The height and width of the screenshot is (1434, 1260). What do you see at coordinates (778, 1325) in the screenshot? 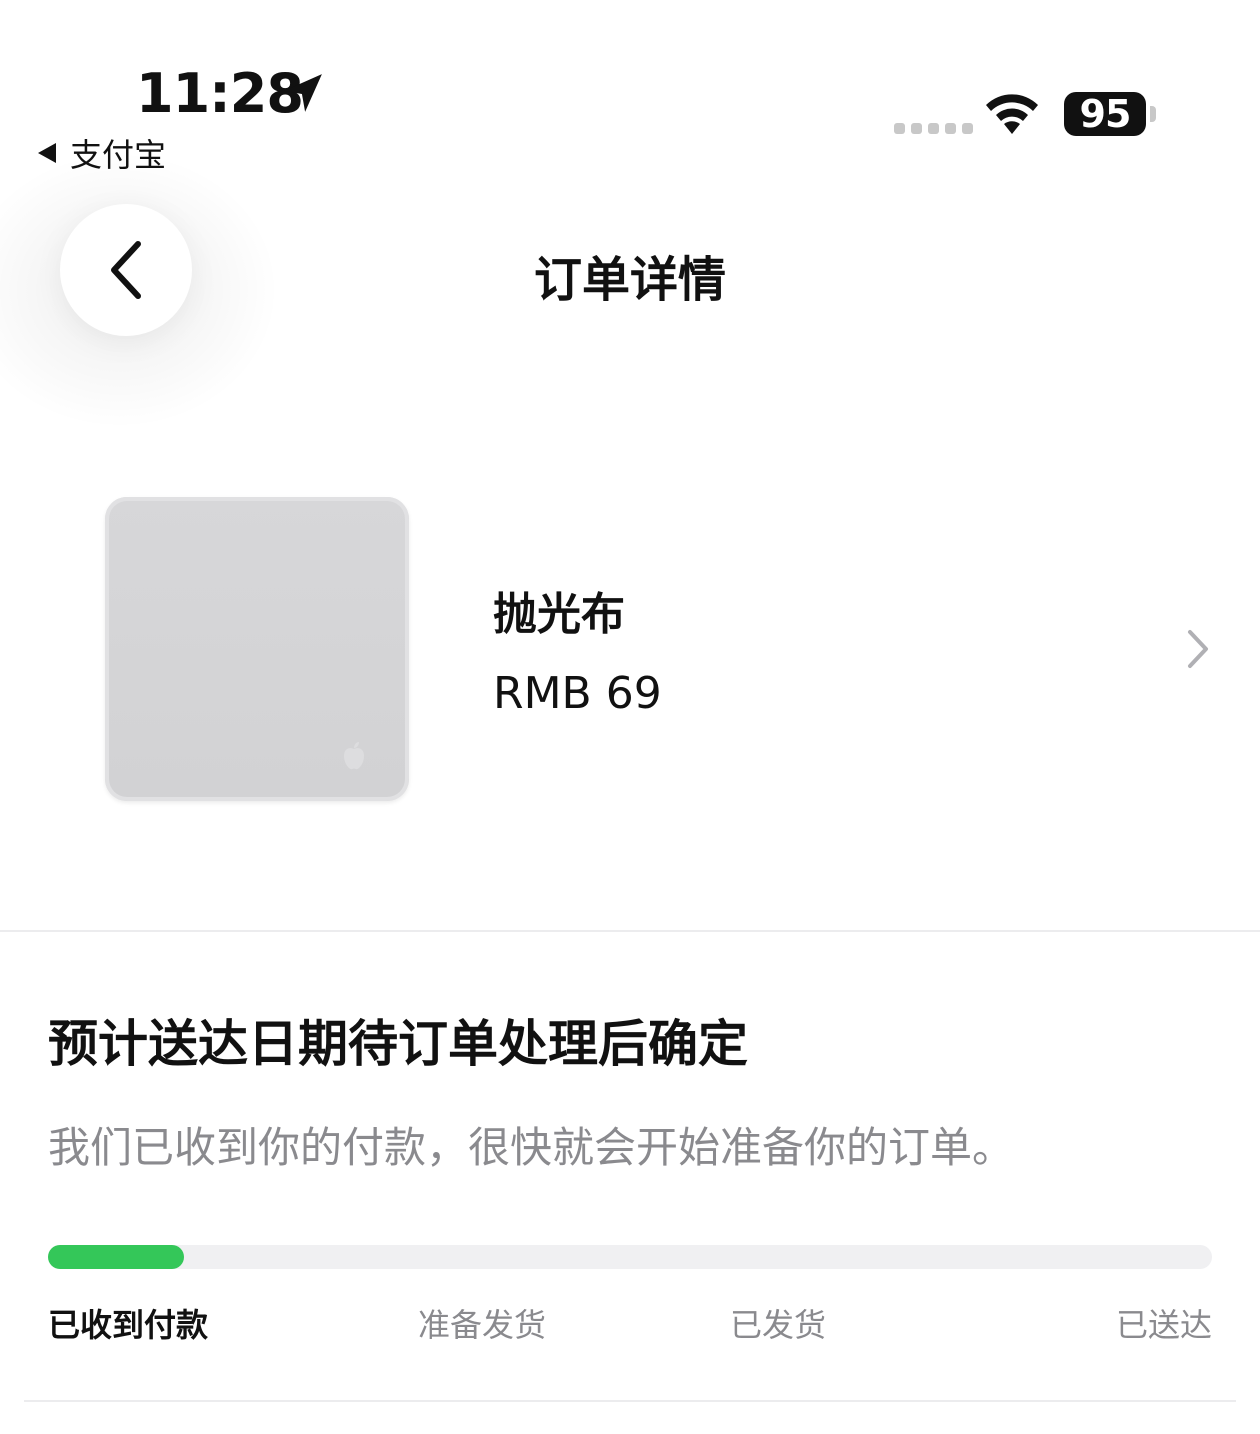
I see `step-shipped: 已发货` at bounding box center [778, 1325].